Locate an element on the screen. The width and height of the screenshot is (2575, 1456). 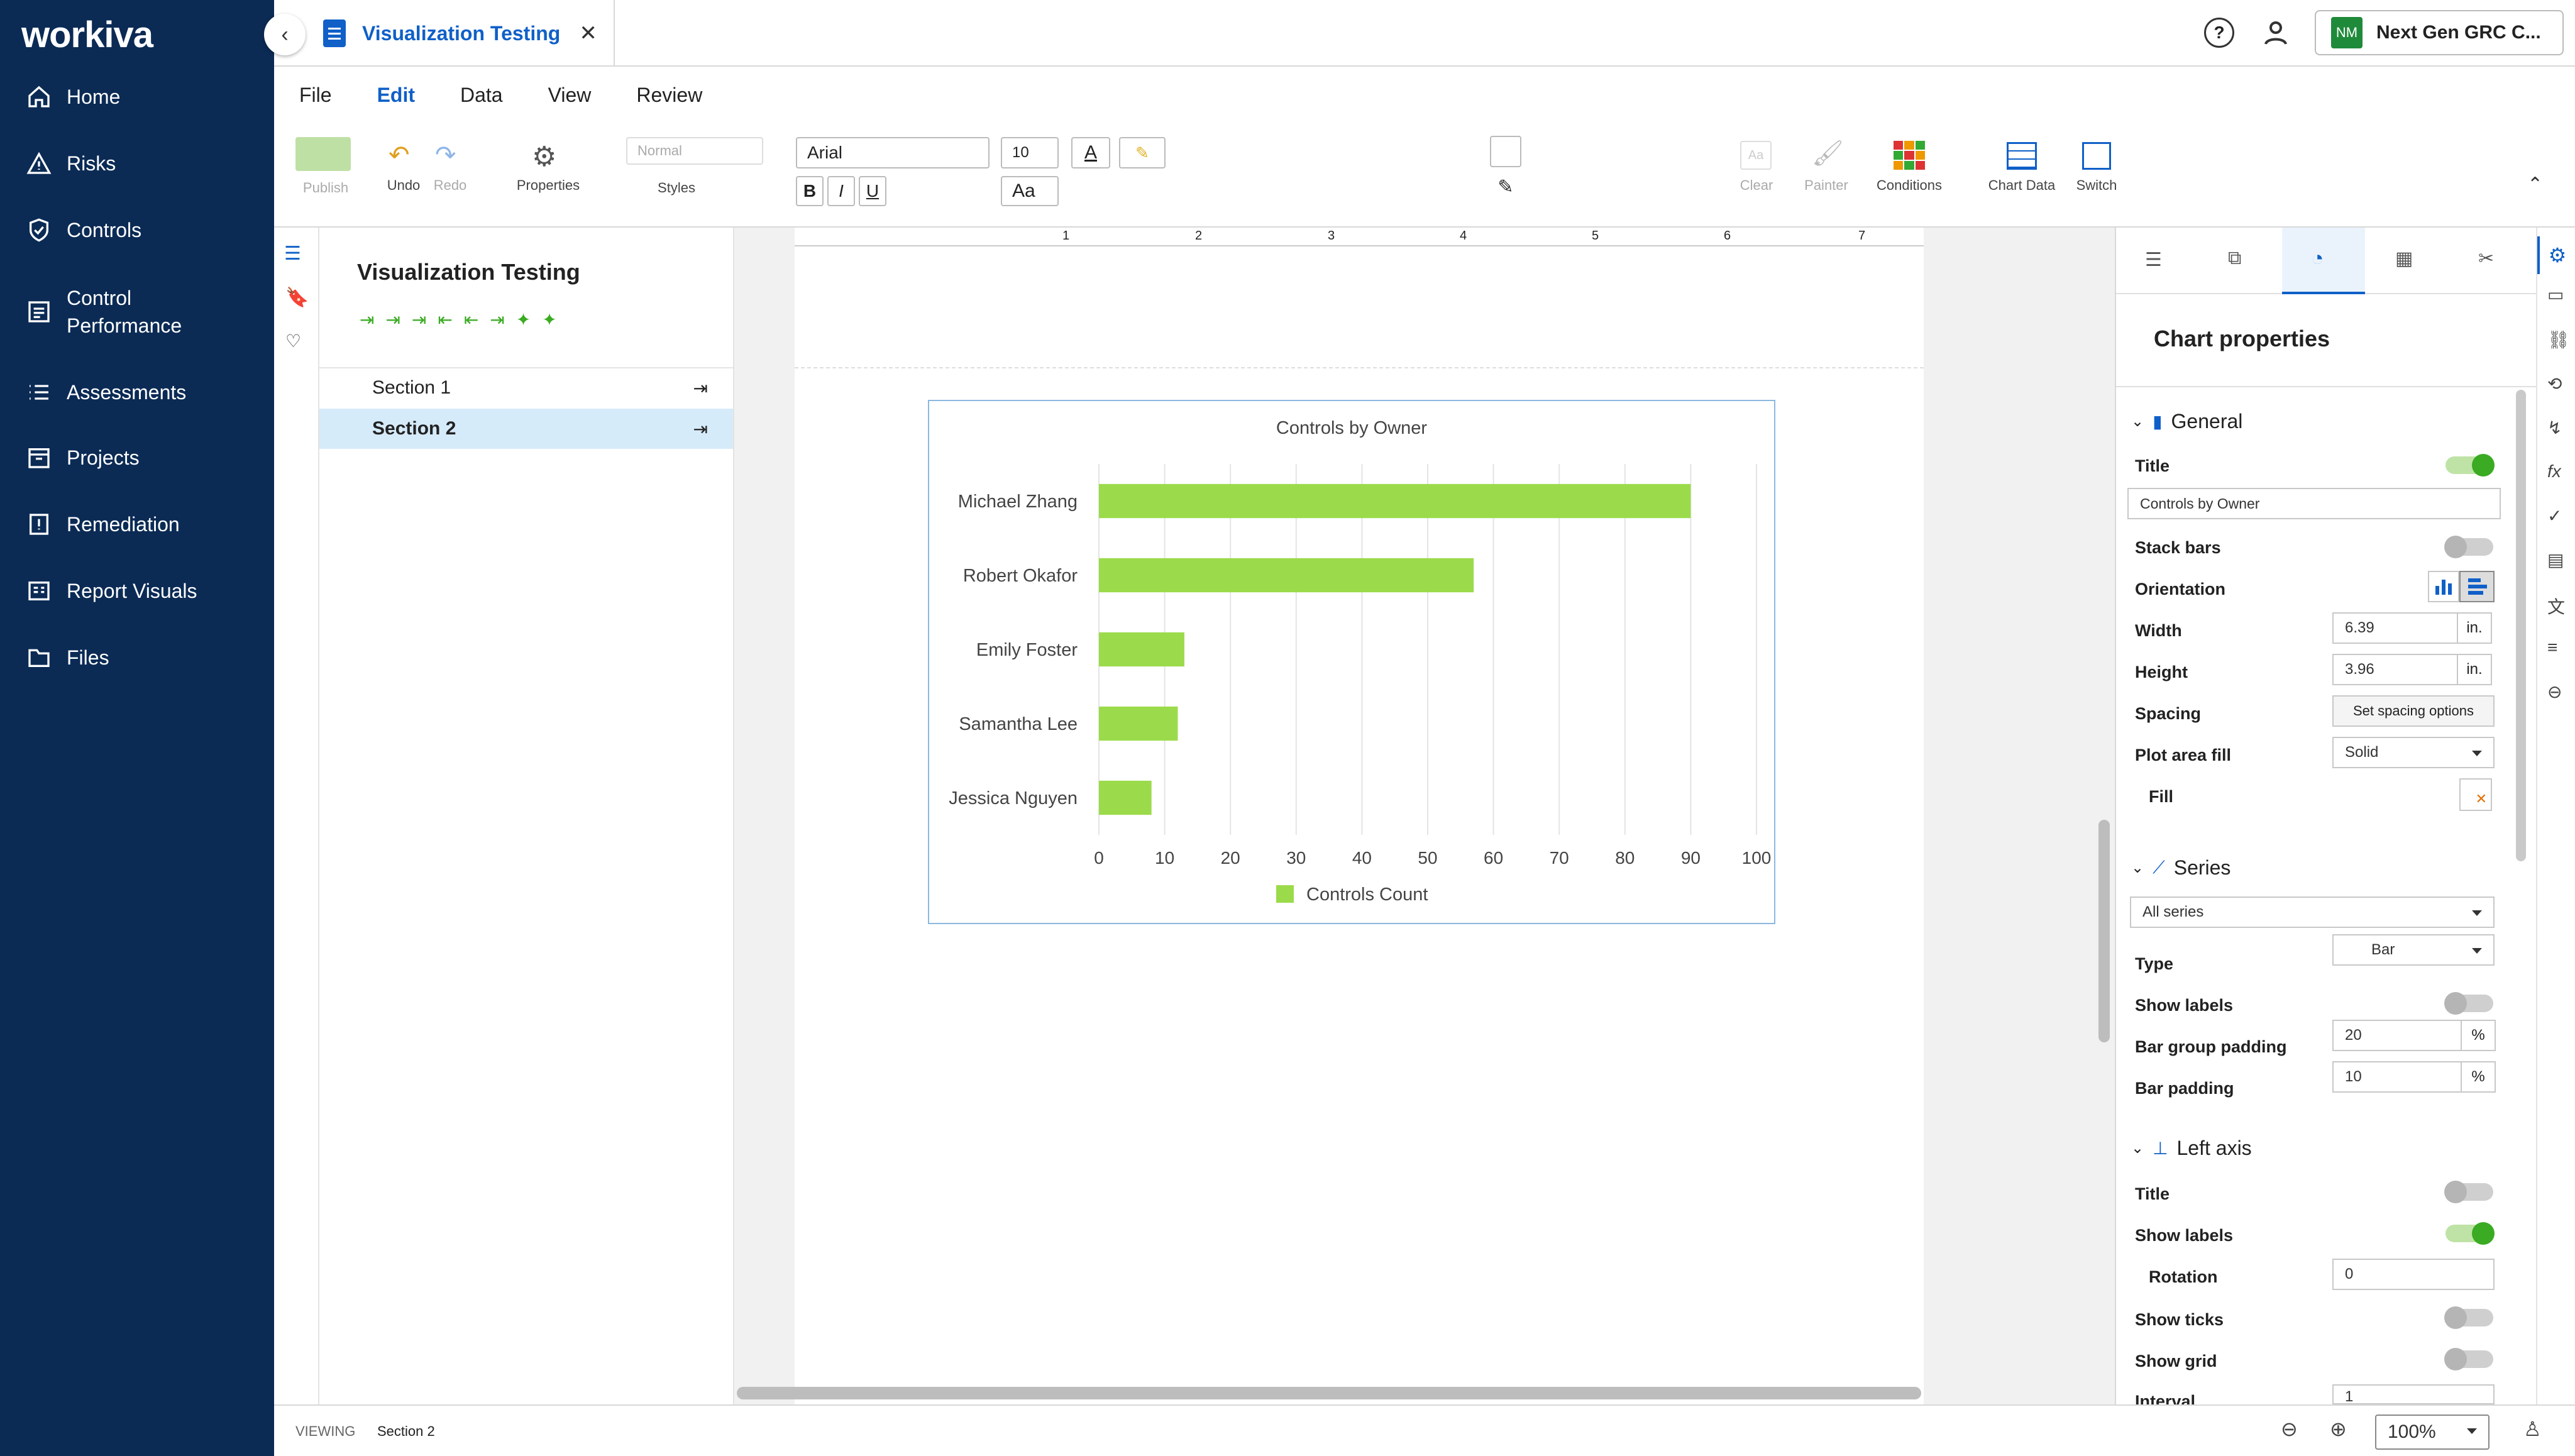
font-family-select: Arial is located at coordinates (893, 152).